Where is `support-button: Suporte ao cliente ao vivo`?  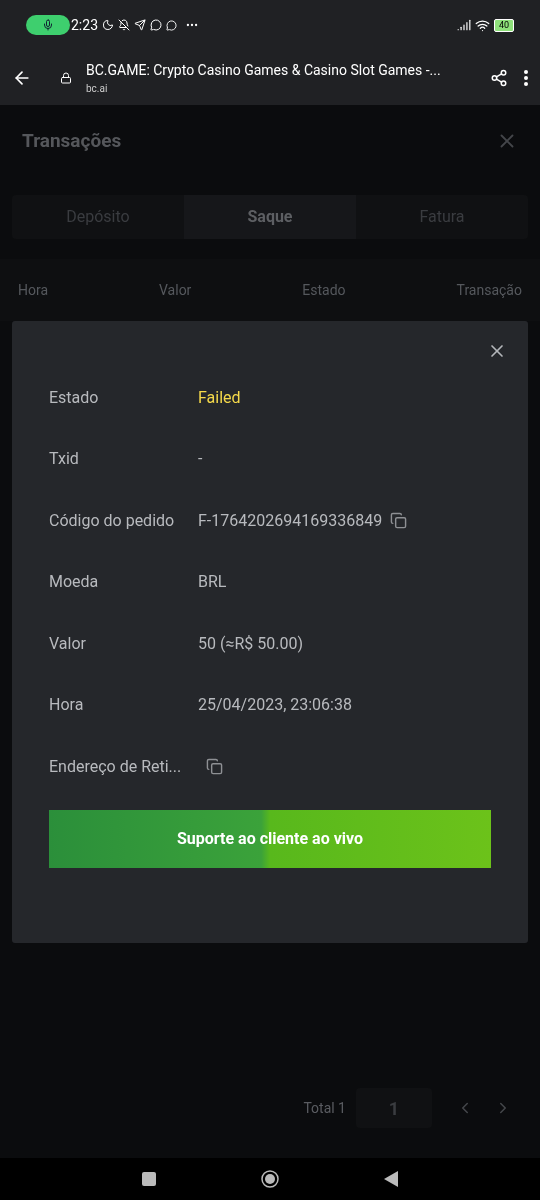 support-button: Suporte ao cliente ao vivo is located at coordinates (270, 838).